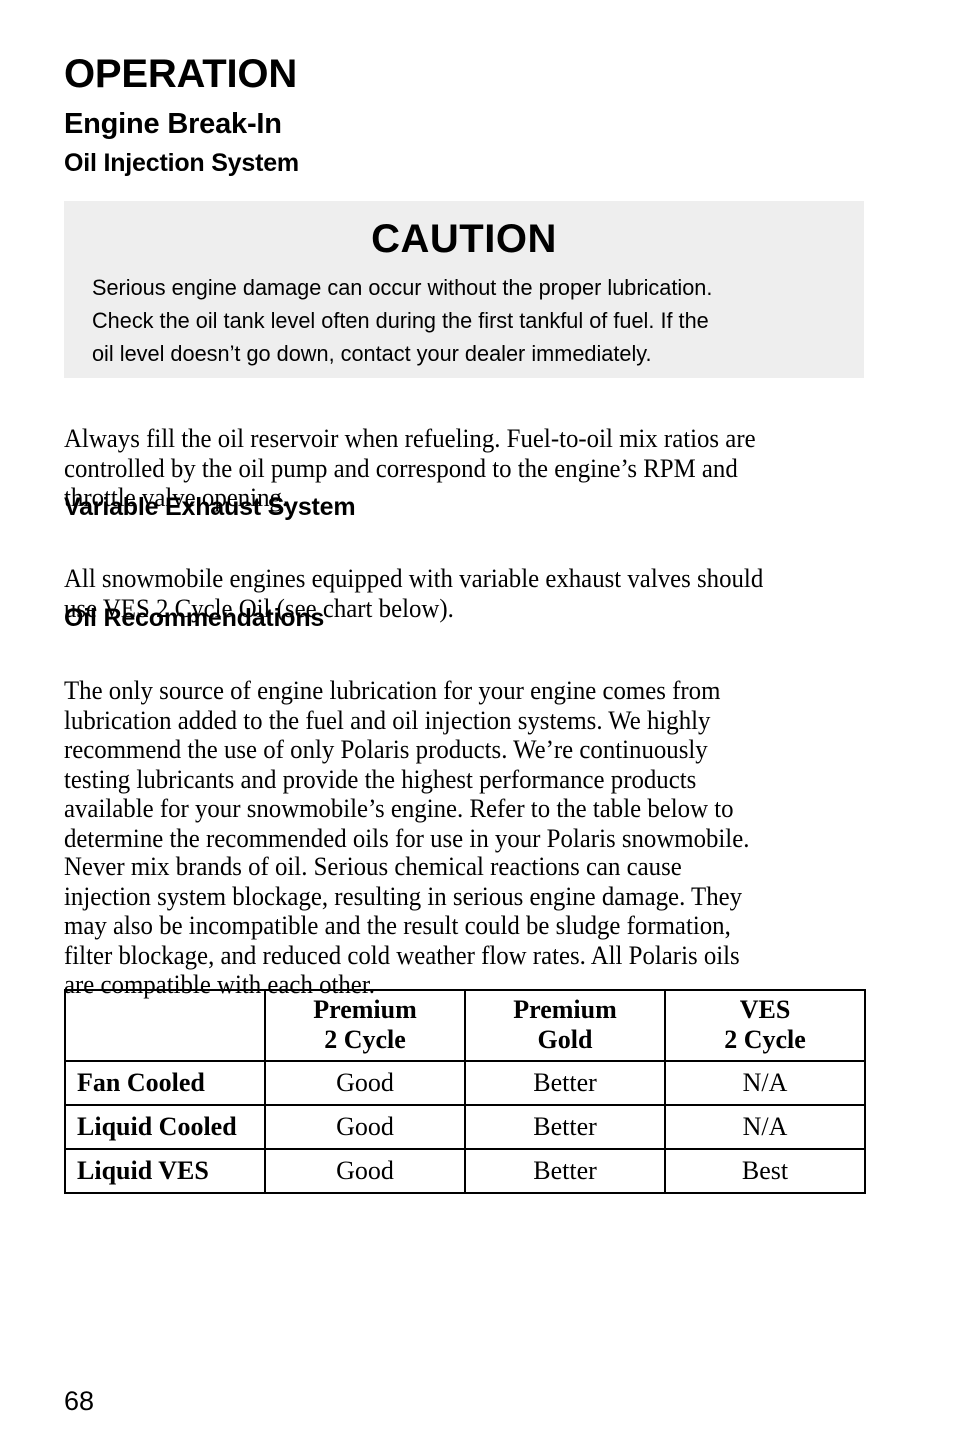  I want to click on page-title: OPERATION, so click(181, 74).